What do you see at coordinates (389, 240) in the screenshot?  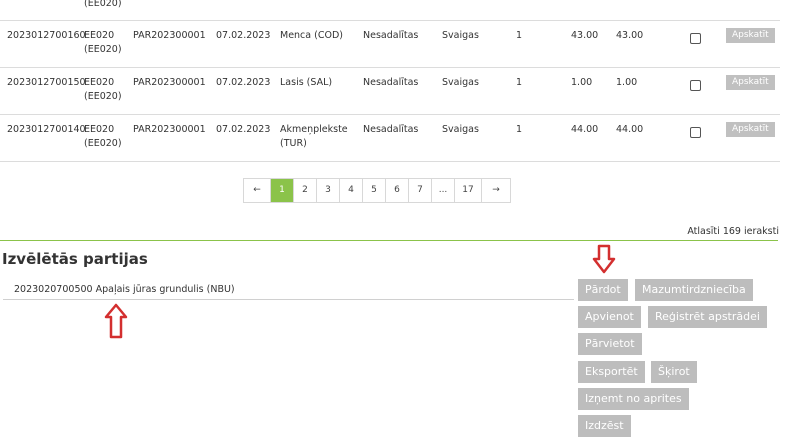 I see `section-divider` at bounding box center [389, 240].